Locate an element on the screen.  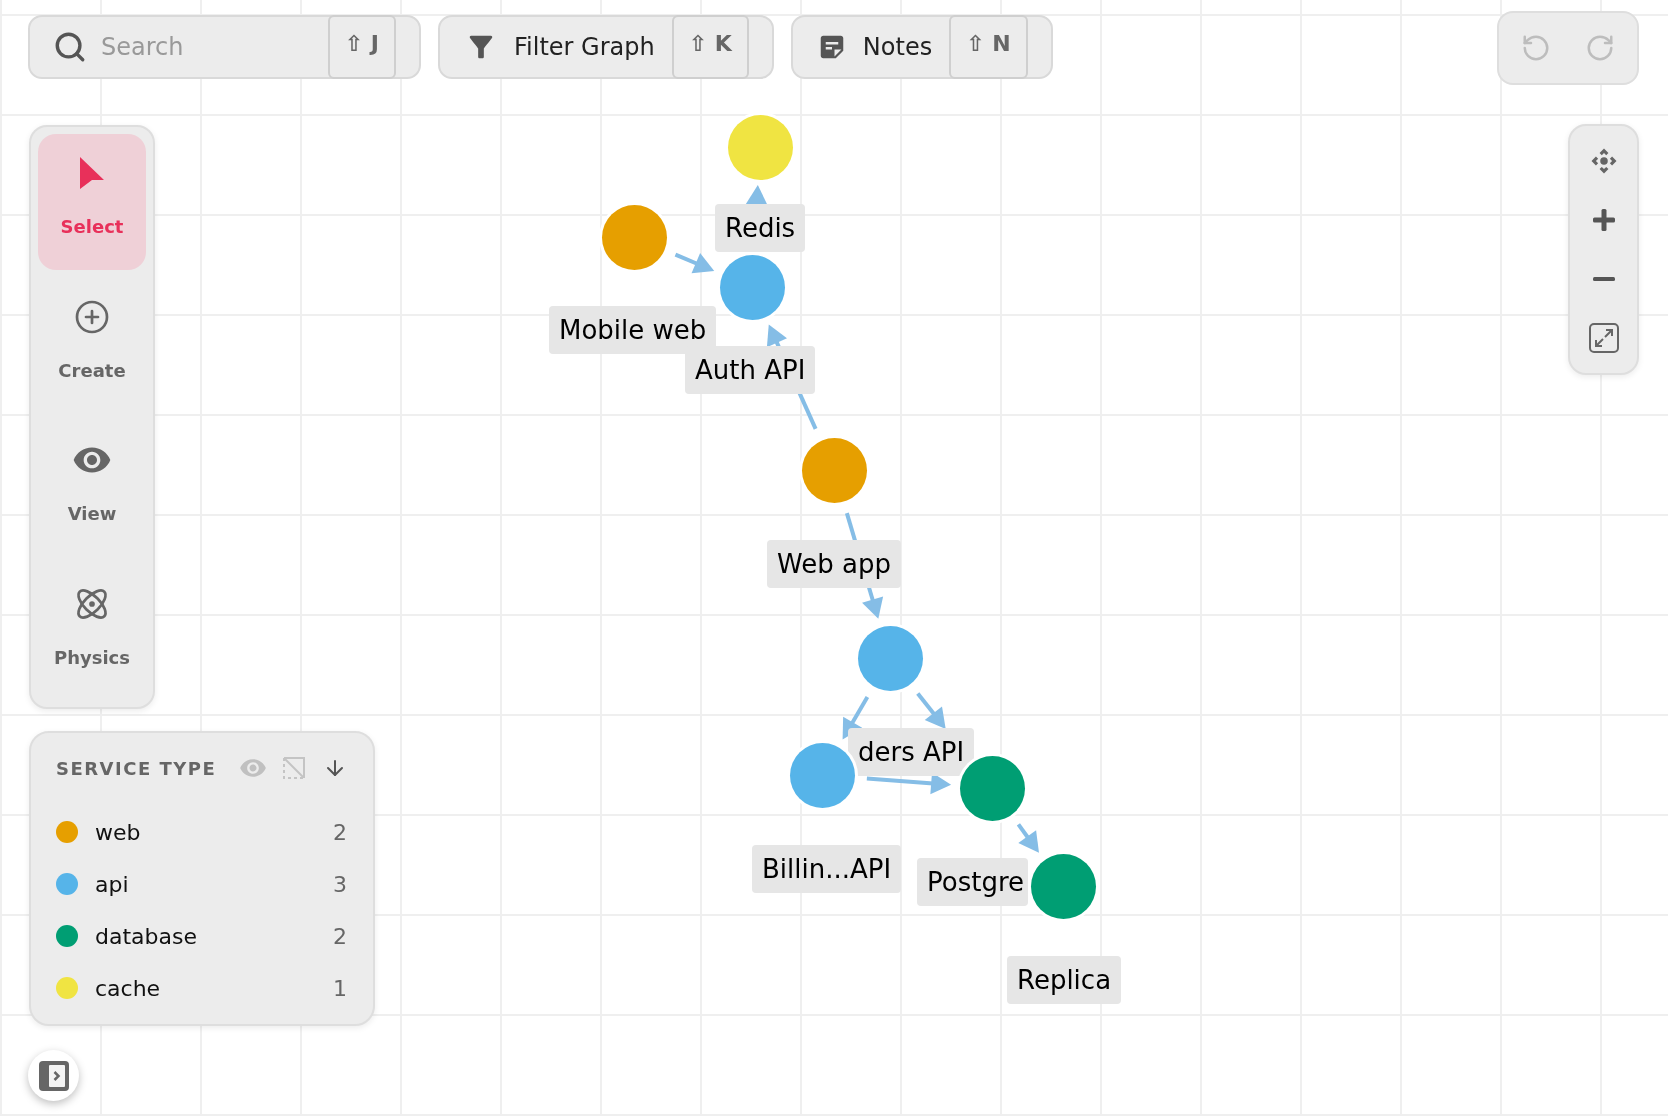
side-panel-icon is located at coordinates (53, 1075).